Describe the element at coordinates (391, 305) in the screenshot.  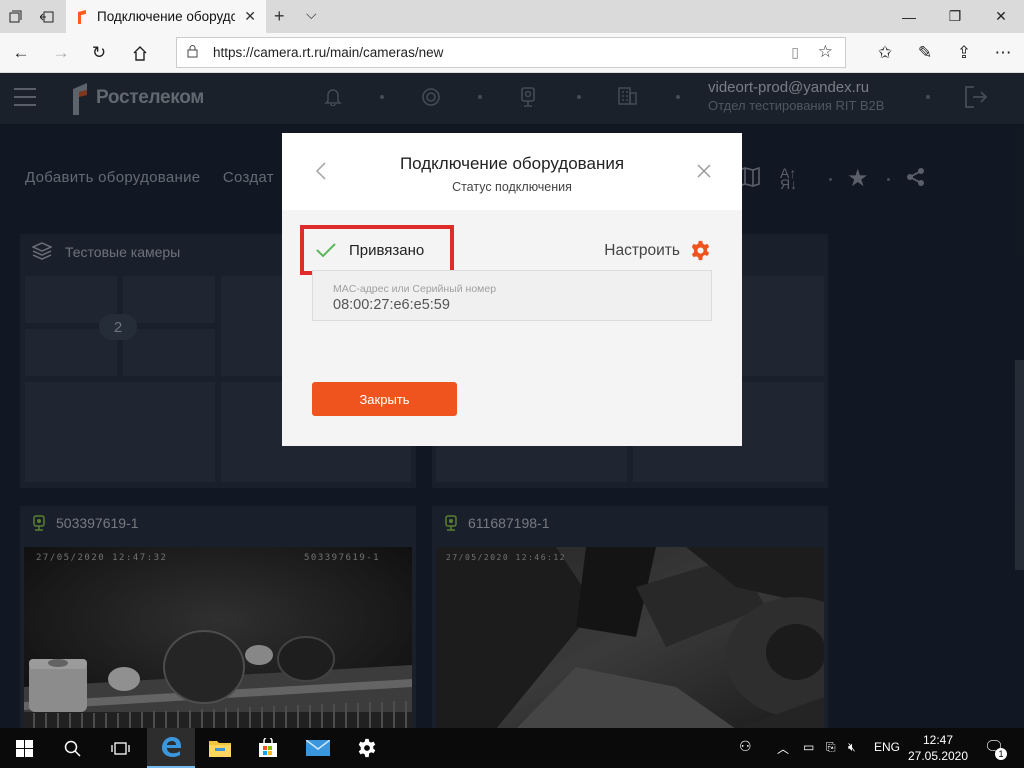
I see `mac-field-value: 08:00:27:e6:e5:59` at that location.